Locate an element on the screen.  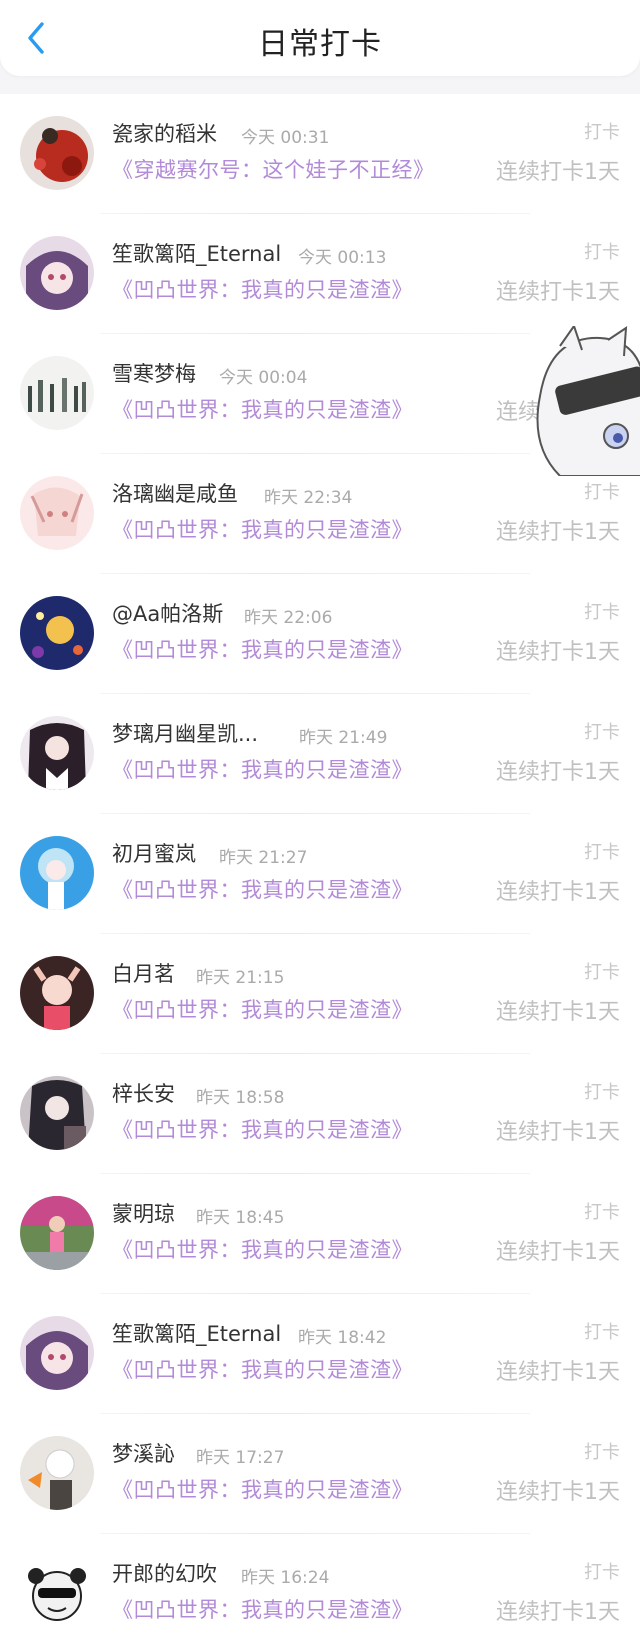
username: 瓷家的稻米 is located at coordinates (164, 133).